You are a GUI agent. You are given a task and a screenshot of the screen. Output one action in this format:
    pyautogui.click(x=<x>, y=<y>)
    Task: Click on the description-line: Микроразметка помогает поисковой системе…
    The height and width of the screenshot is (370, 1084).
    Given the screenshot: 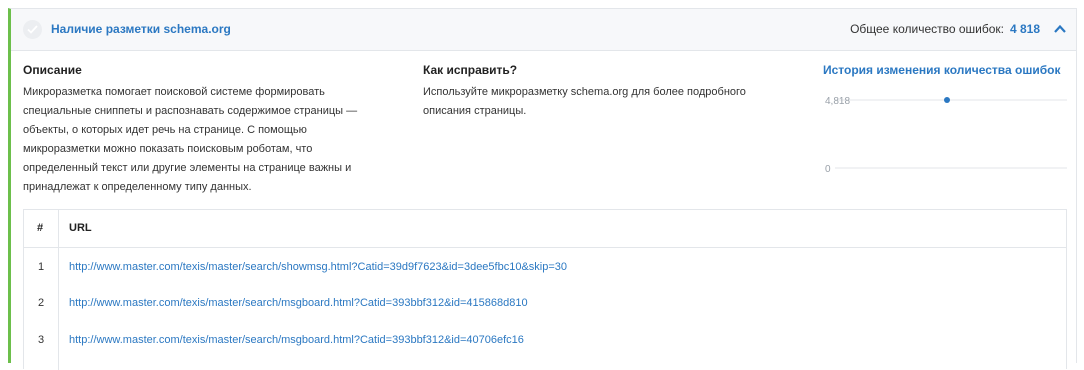 What is the action you would take?
    pyautogui.click(x=174, y=92)
    